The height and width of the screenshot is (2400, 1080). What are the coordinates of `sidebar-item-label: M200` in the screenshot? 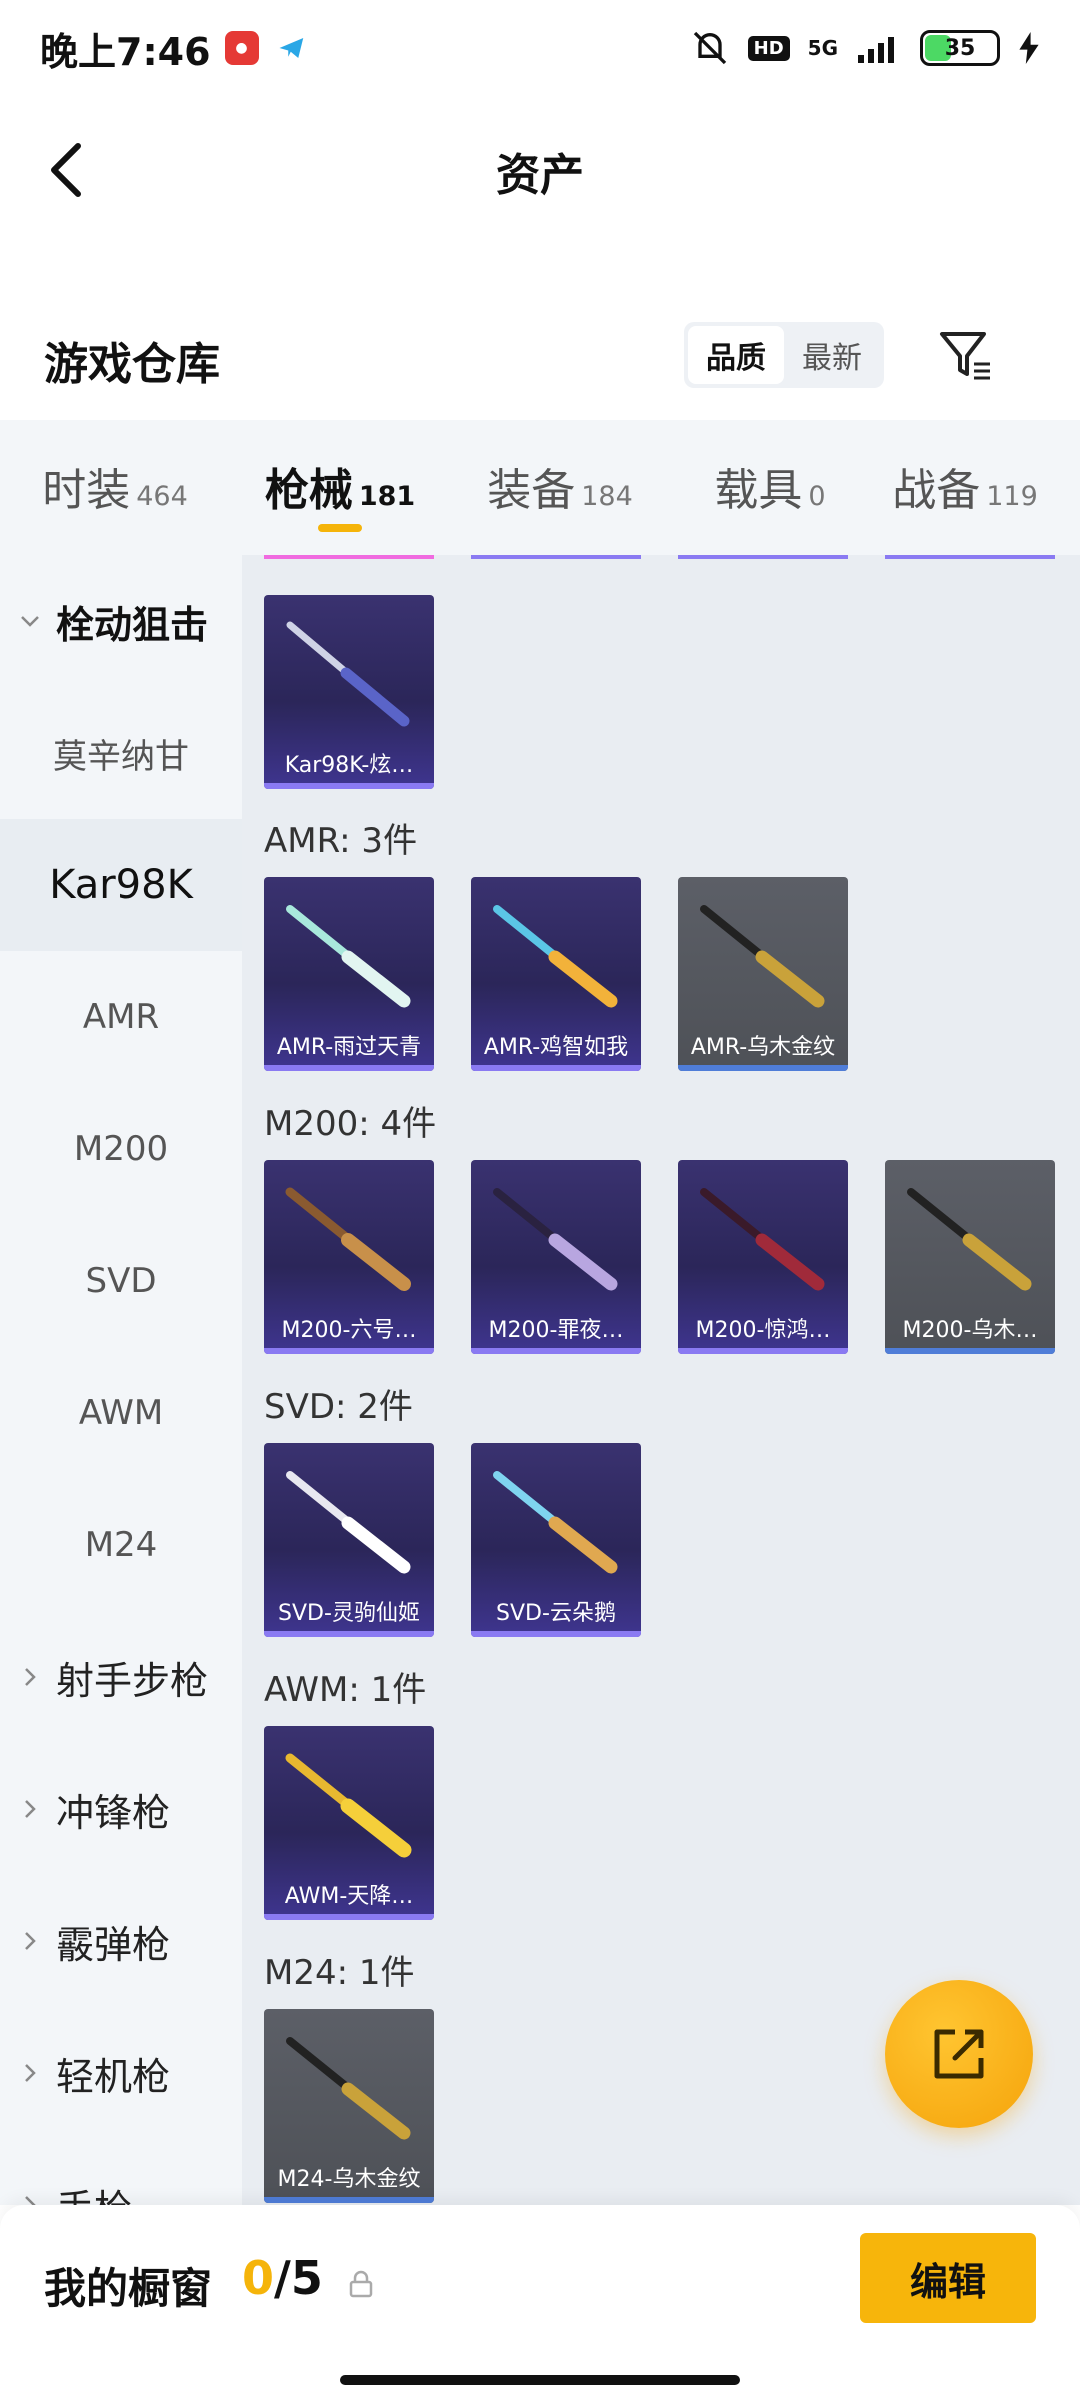 It's located at (121, 1149).